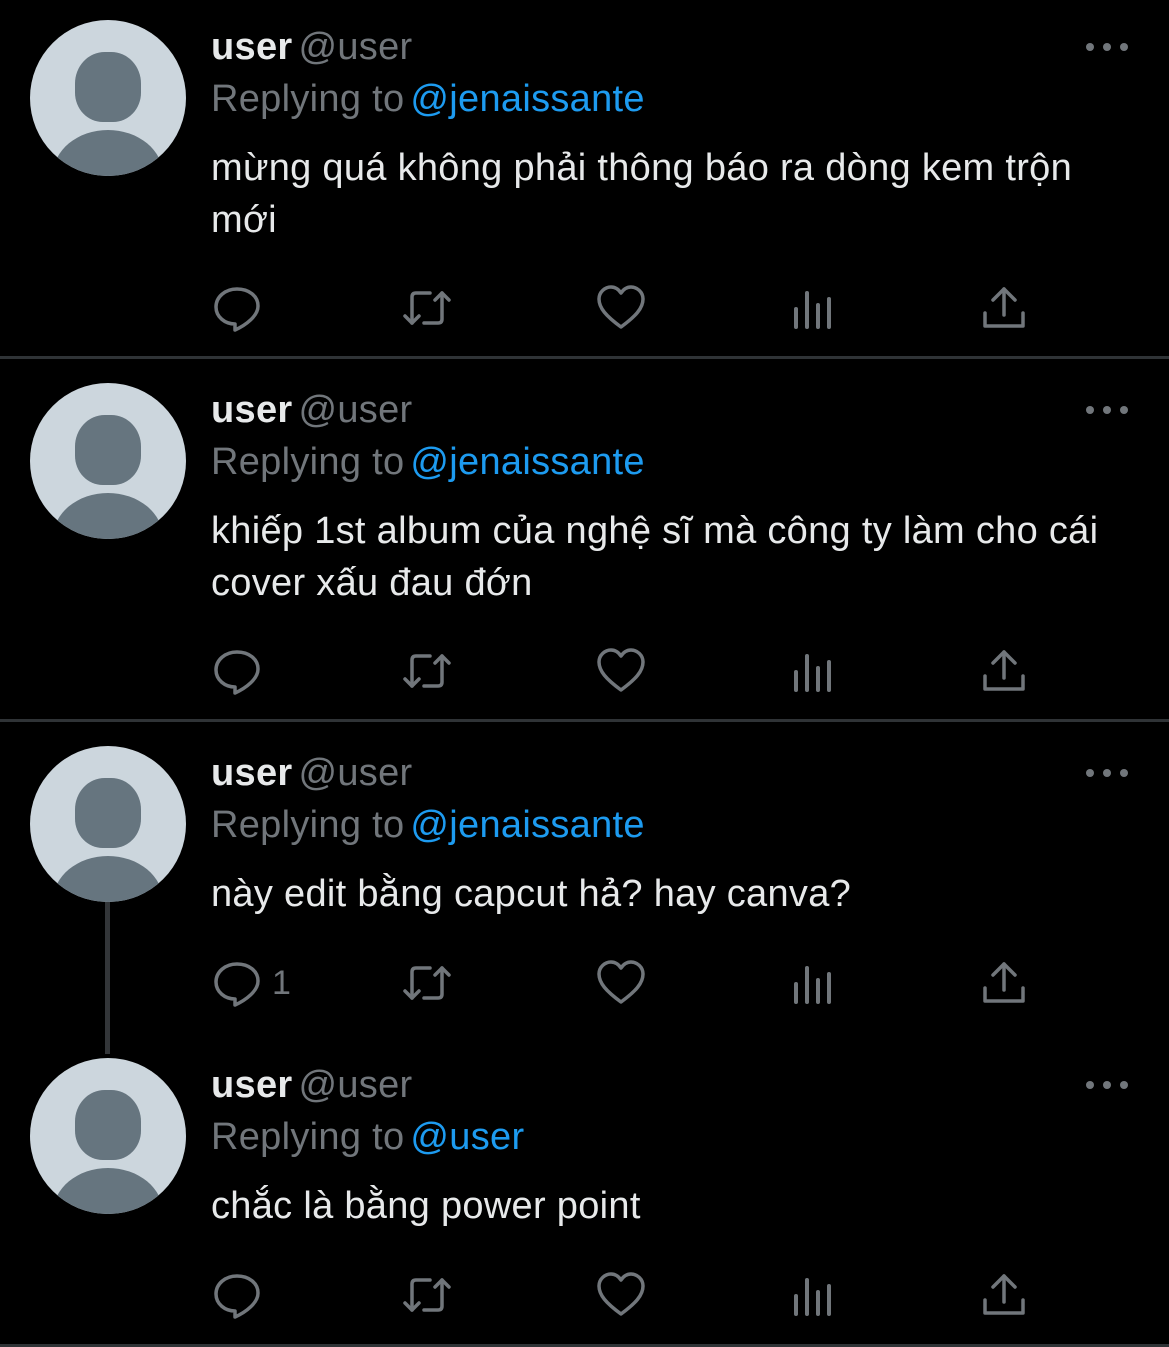  I want to click on reply-button: 1, so click(251, 983).